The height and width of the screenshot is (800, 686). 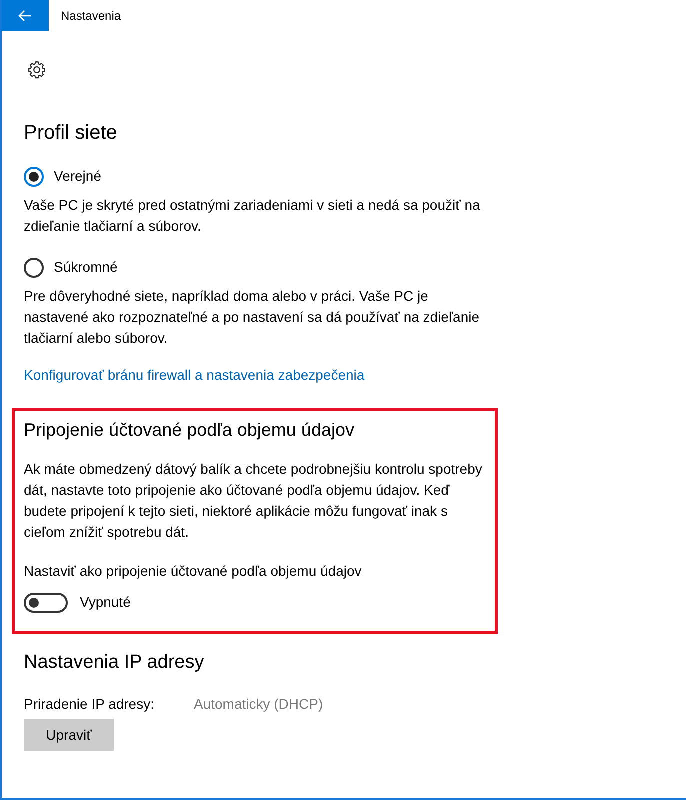 What do you see at coordinates (194, 375) in the screenshot?
I see `firewall-link: Konfigurovať bránu firewall a nastavenia zabezpečenia` at bounding box center [194, 375].